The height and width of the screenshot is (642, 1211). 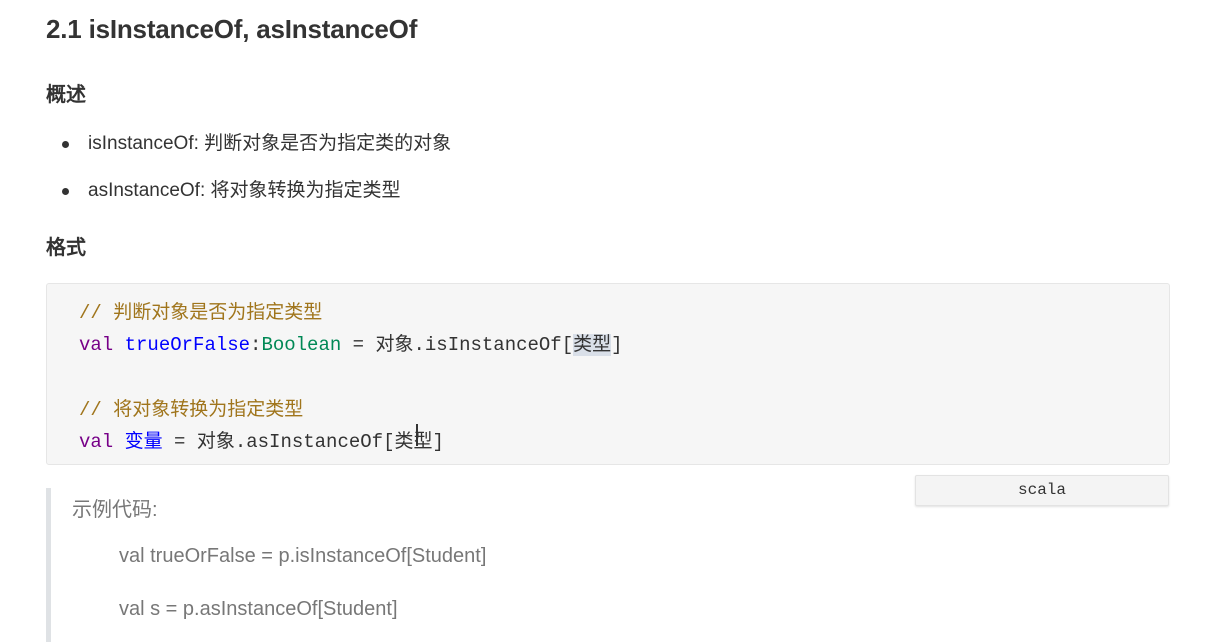 What do you see at coordinates (457, 345) in the screenshot?
I see `code-text: = 对象.isInstanceOf[` at bounding box center [457, 345].